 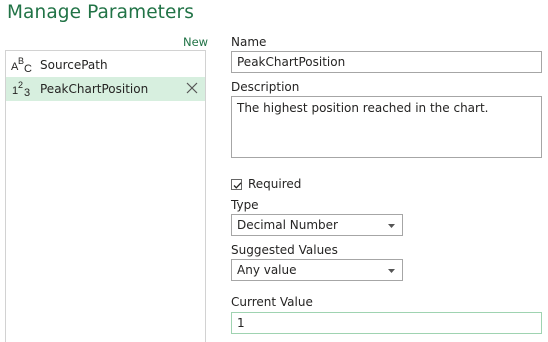 What do you see at coordinates (386, 323) in the screenshot?
I see `current-value-field: 1` at bounding box center [386, 323].